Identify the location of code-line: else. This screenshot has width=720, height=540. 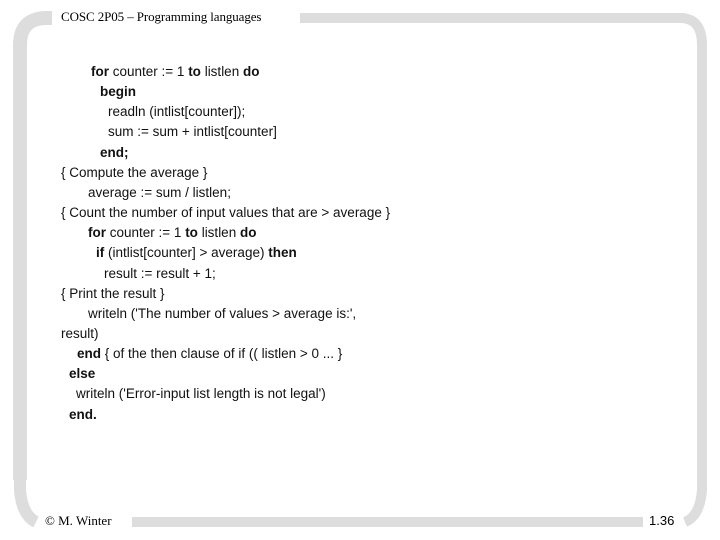
(82, 374).